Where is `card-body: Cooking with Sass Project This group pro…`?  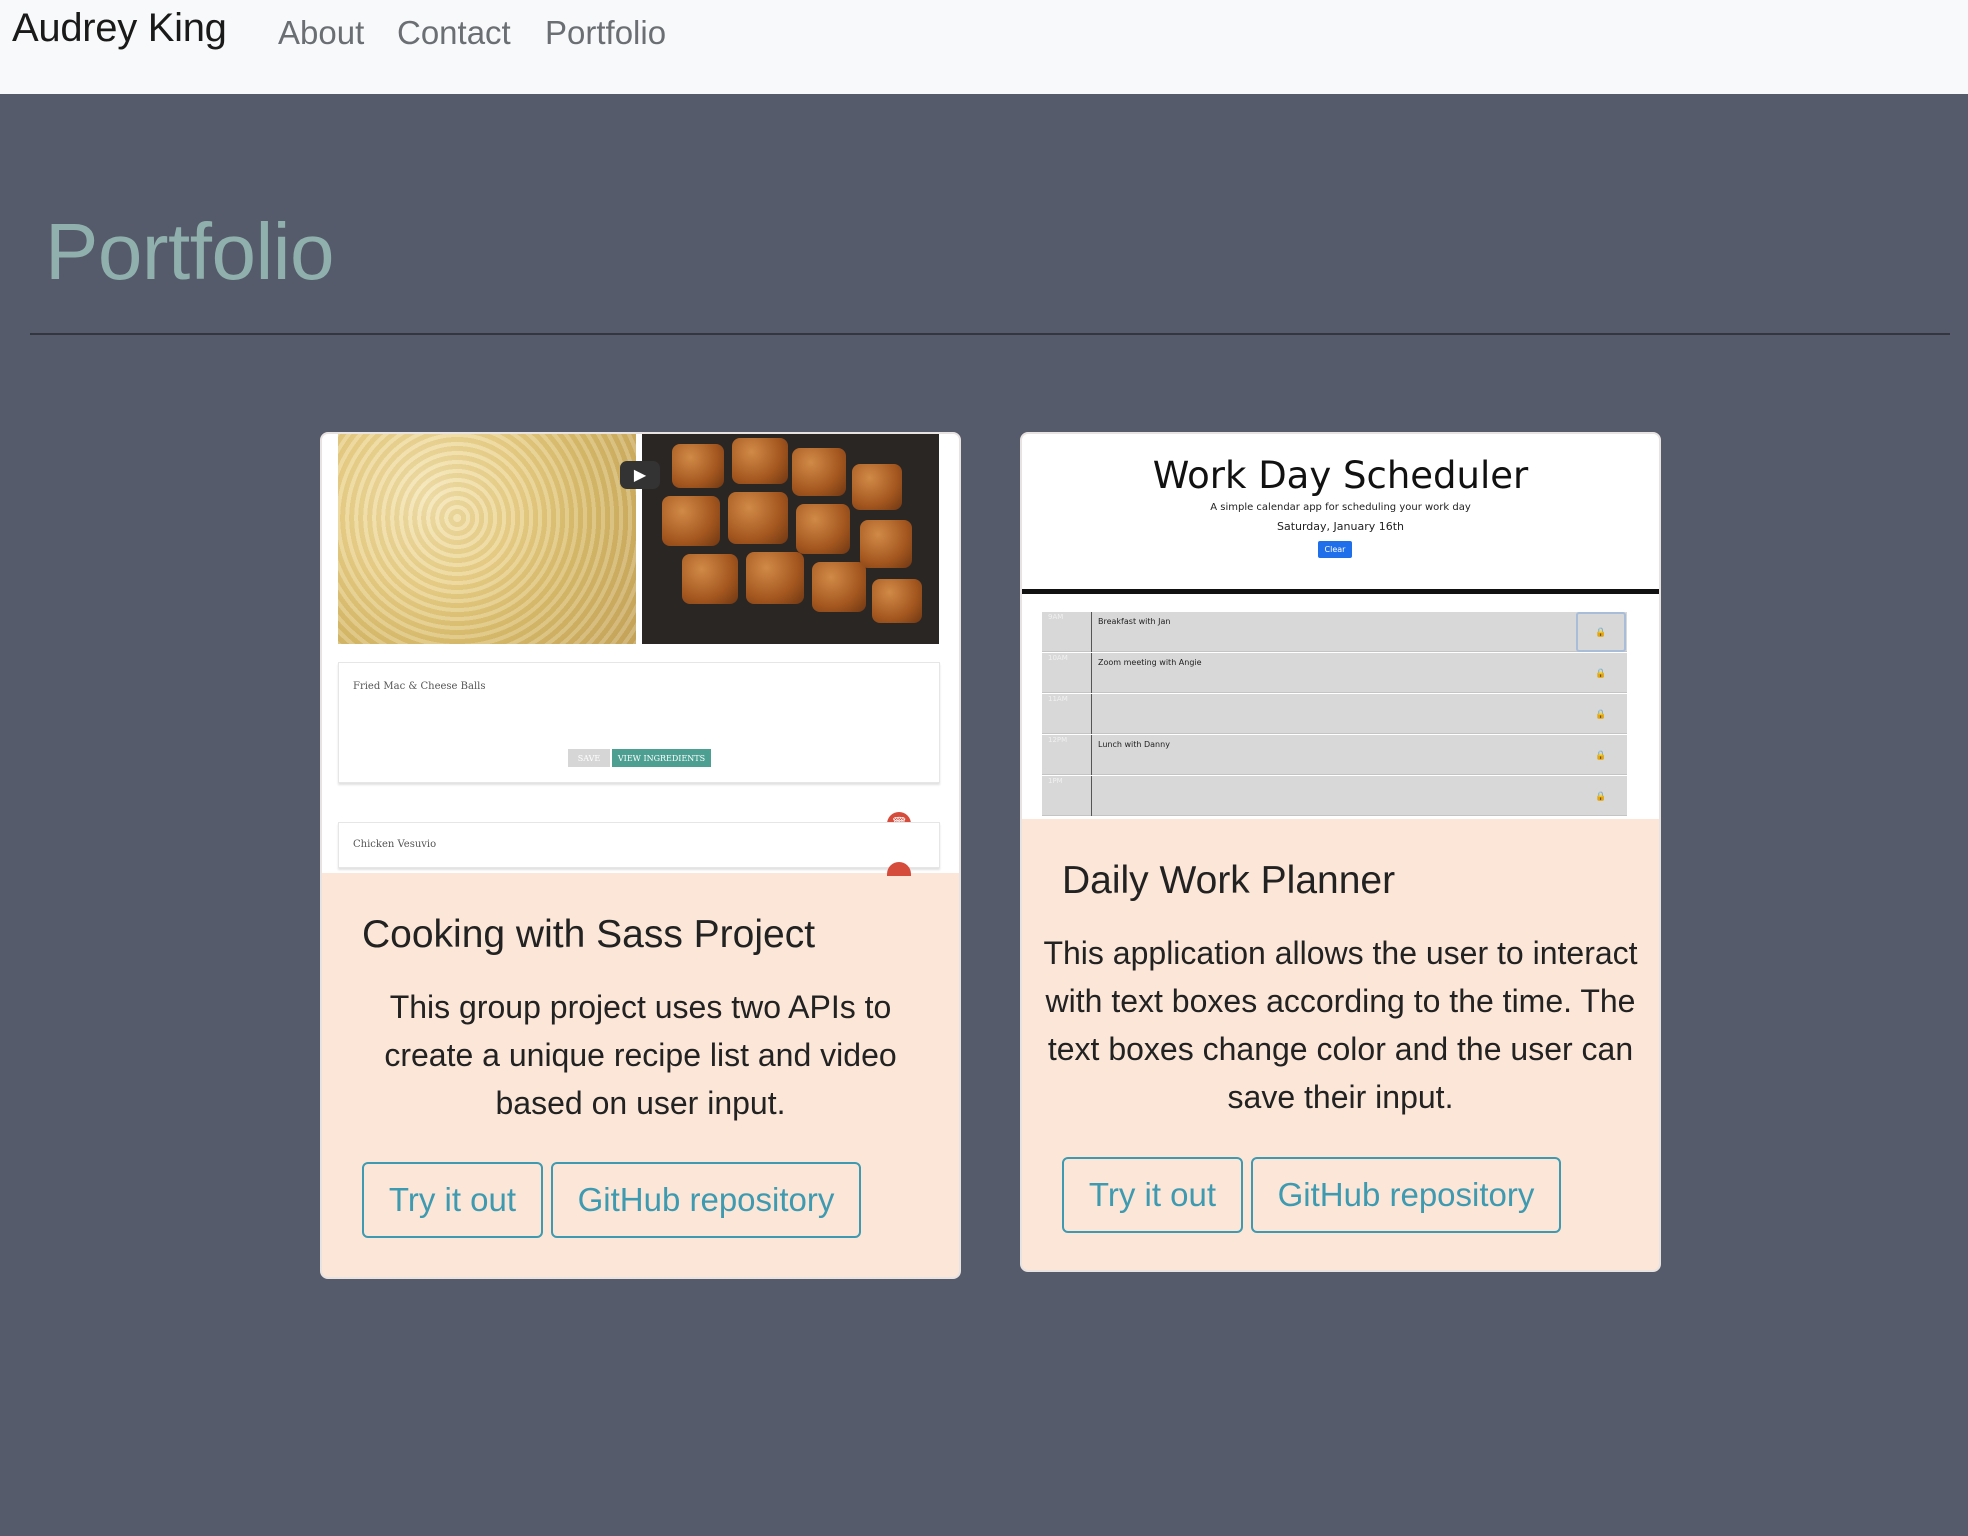
card-body: Cooking with Sass Project This group pro… is located at coordinates (640, 1075).